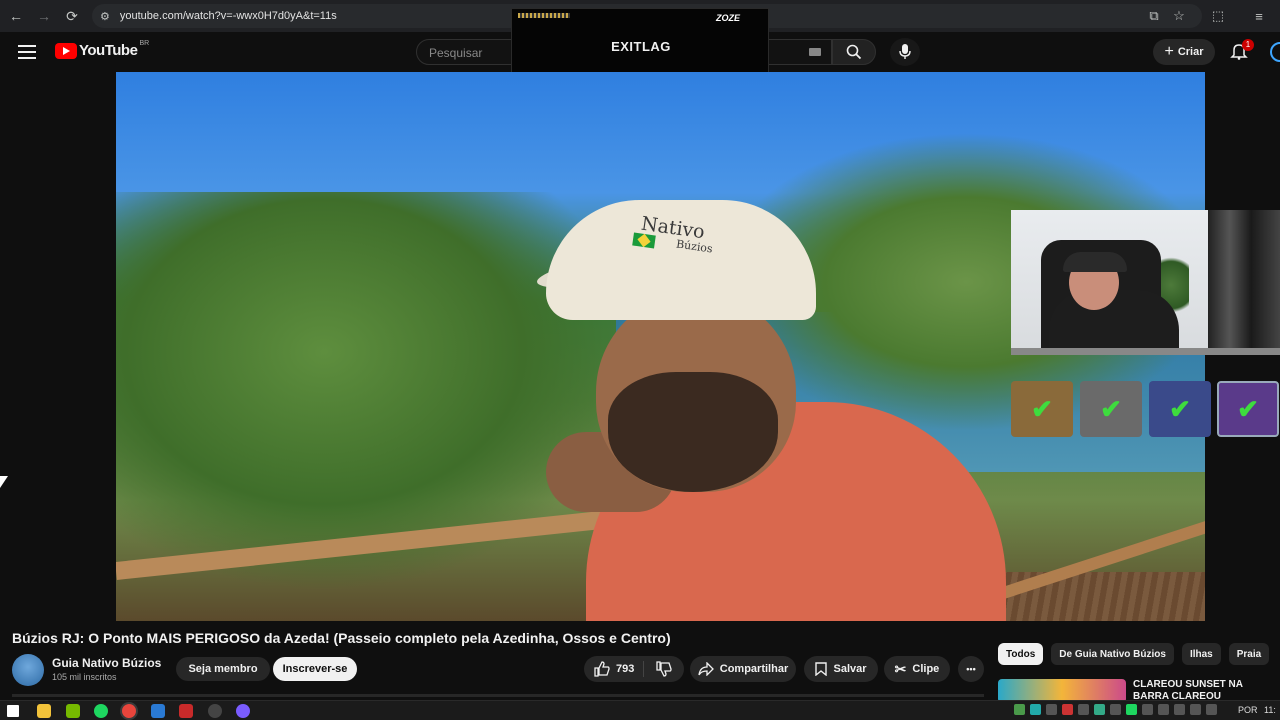 This screenshot has width=1280, height=720. What do you see at coordinates (1114, 322) in the screenshot?
I see `webcam-person` at bounding box center [1114, 322].